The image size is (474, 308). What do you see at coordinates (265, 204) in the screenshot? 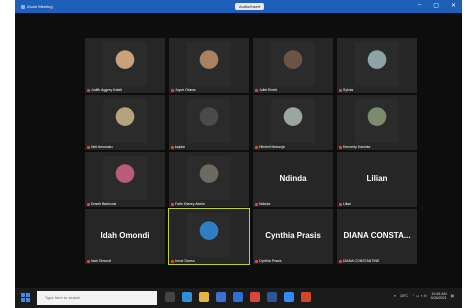
I see `participant-name: Ndinda` at bounding box center [265, 204].